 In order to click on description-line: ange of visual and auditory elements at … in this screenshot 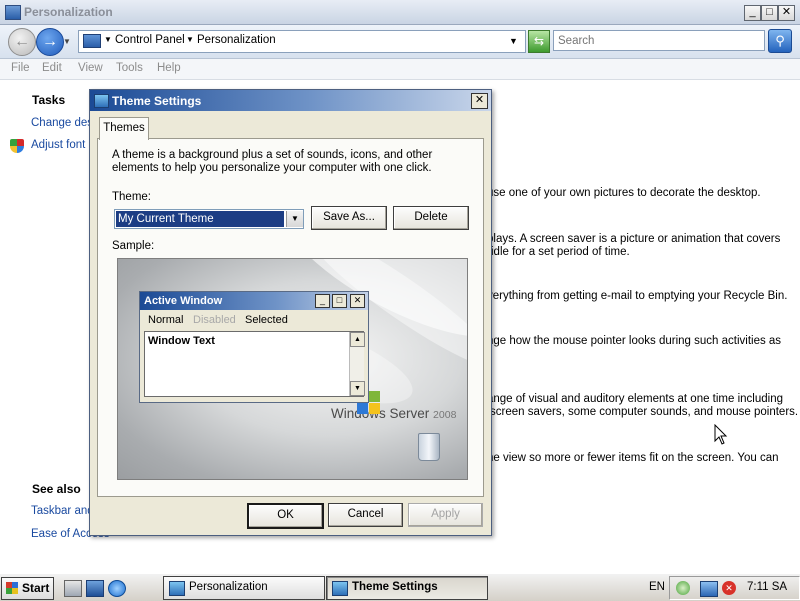, I will do `click(635, 399)`.